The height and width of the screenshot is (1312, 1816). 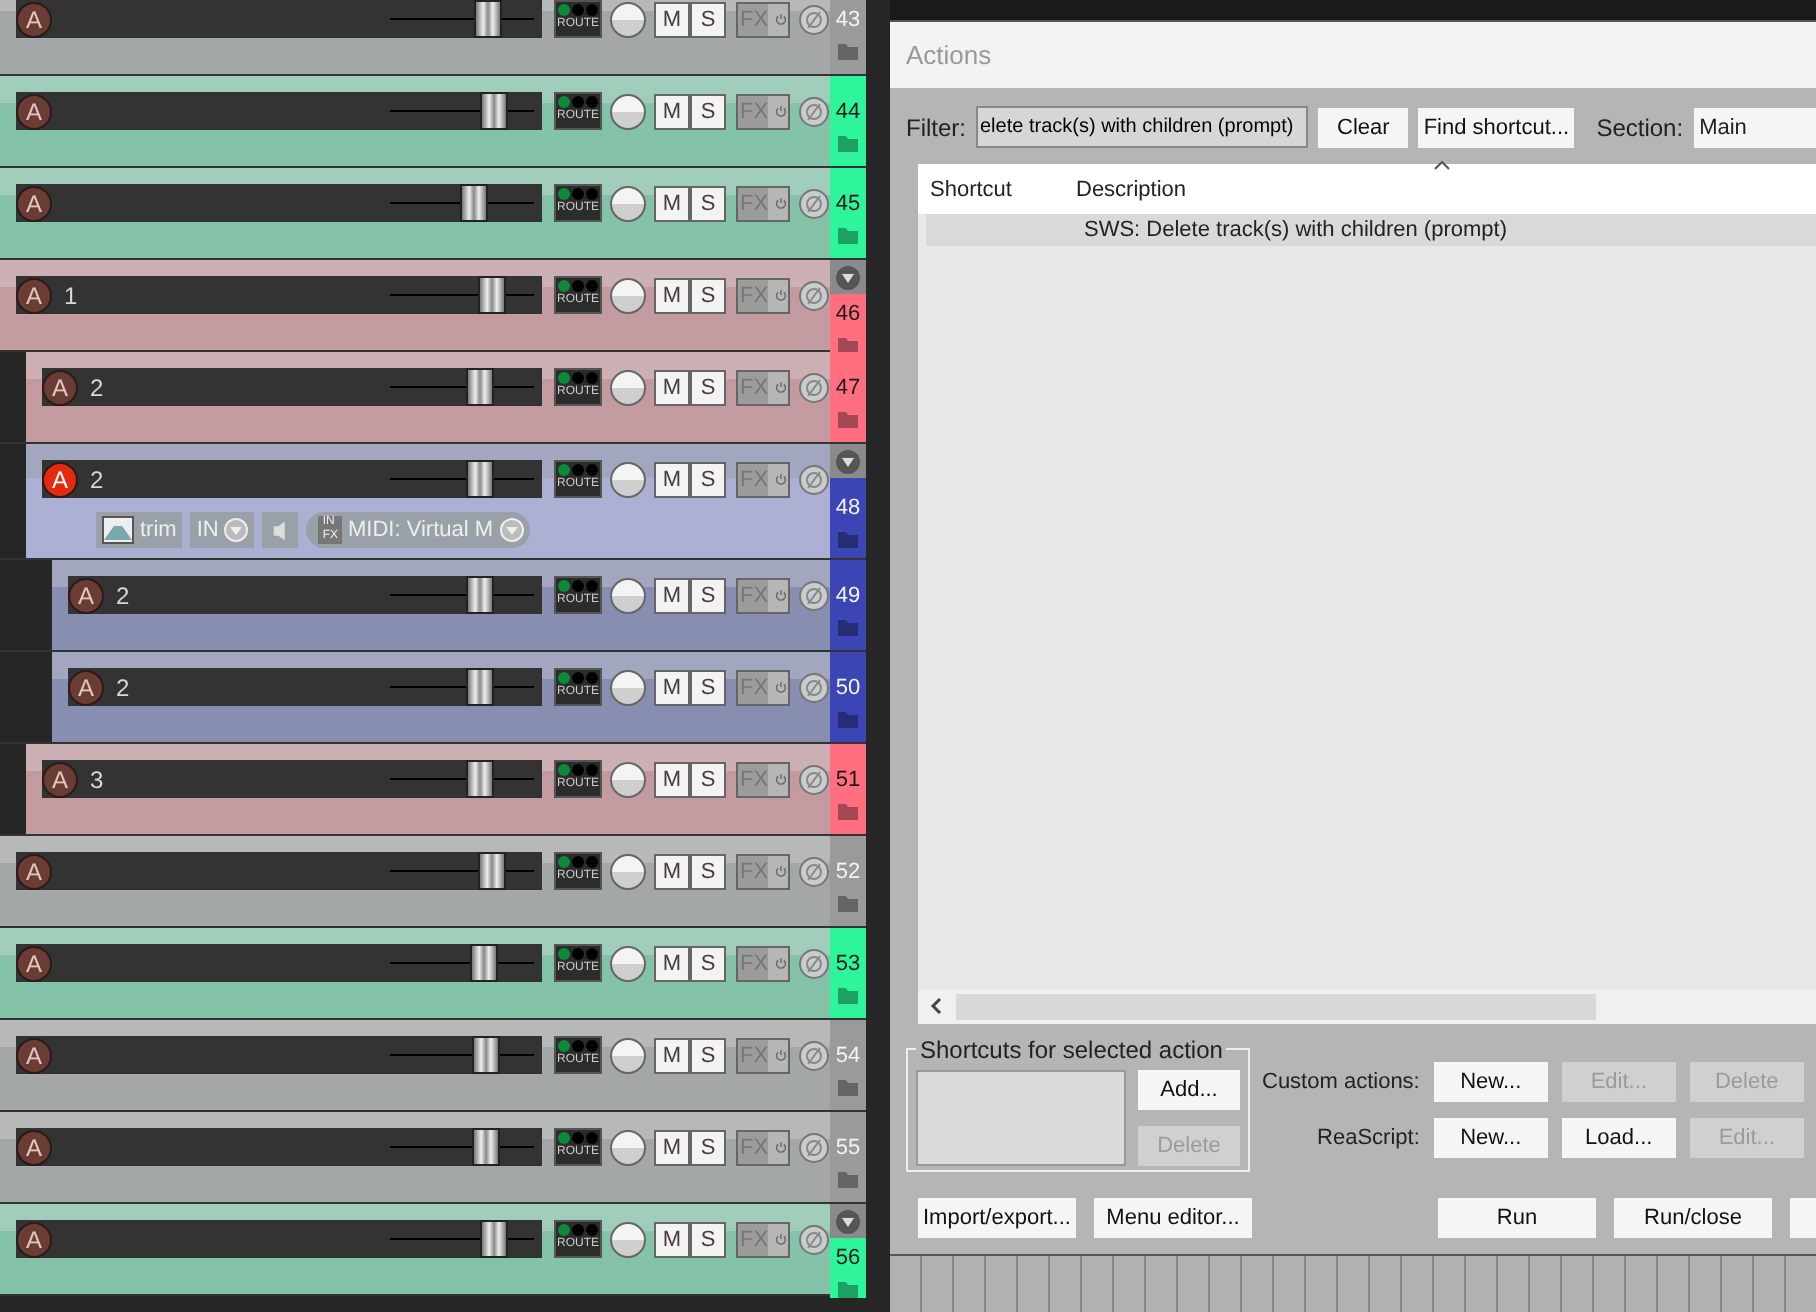 I want to click on track-number-tab: 51, so click(x=848, y=789).